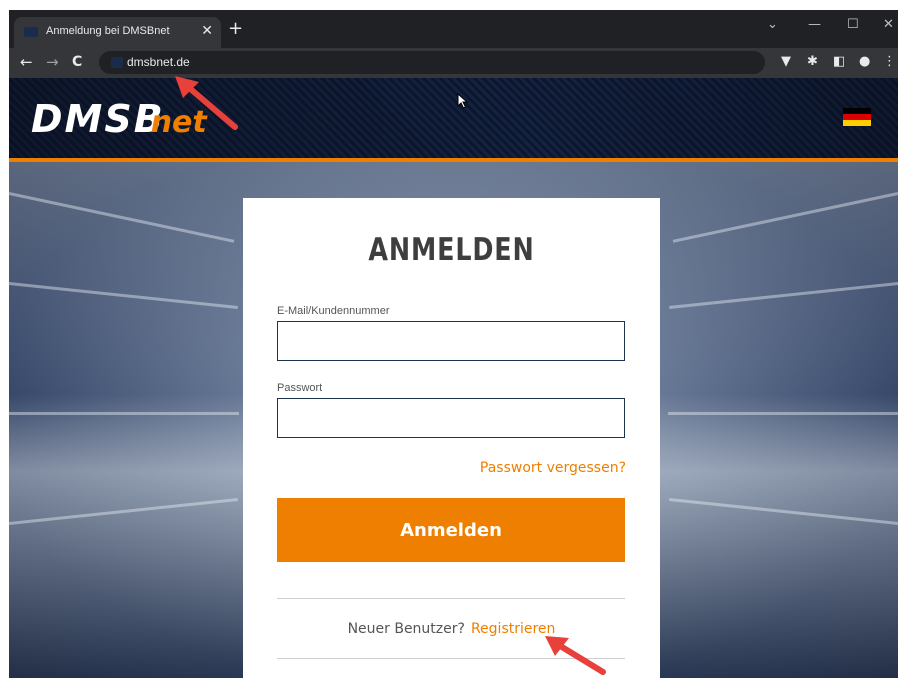 This screenshot has width=898, height=678. I want to click on side-panel-icon: ◧, so click(839, 62).